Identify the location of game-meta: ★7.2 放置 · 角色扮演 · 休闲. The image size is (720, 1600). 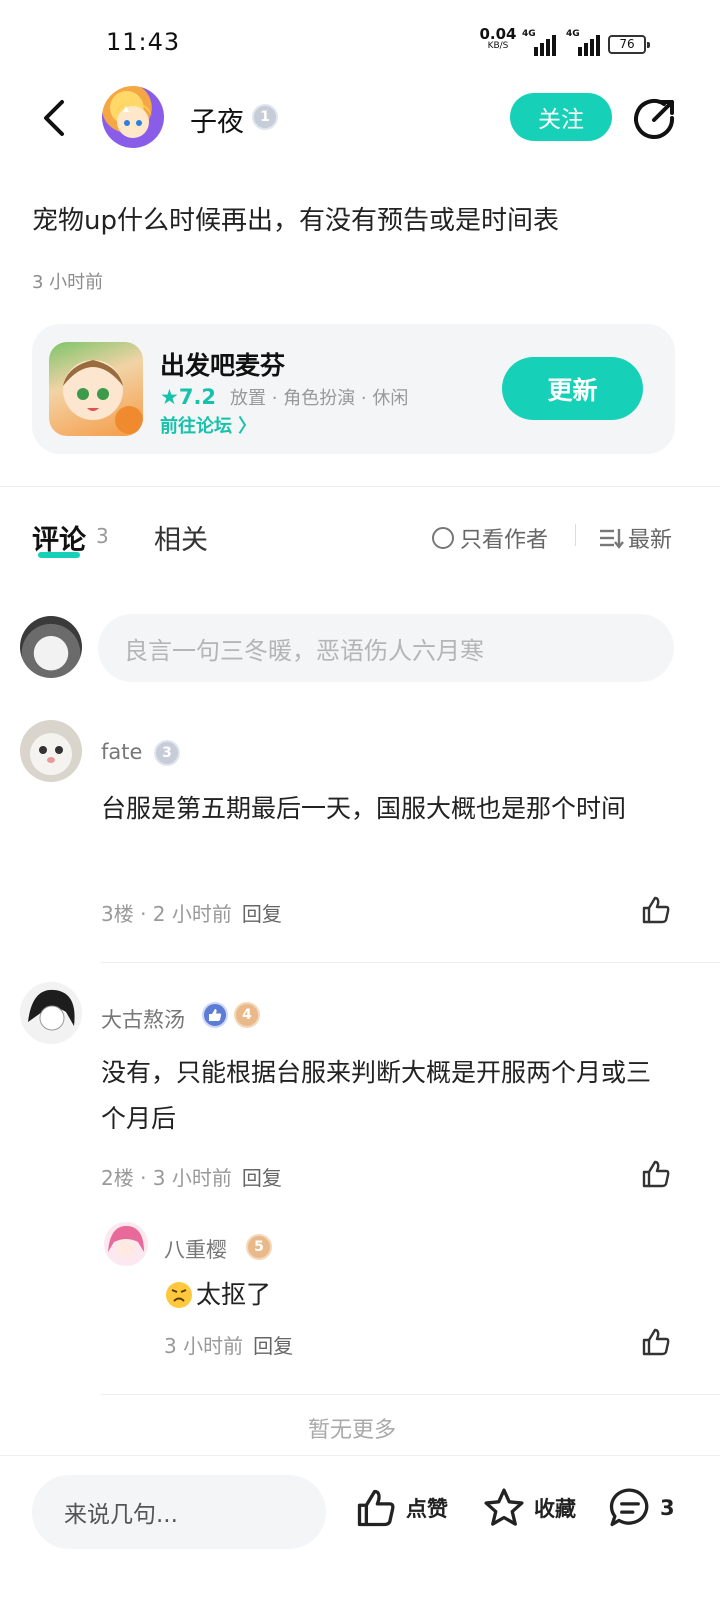
(284, 397).